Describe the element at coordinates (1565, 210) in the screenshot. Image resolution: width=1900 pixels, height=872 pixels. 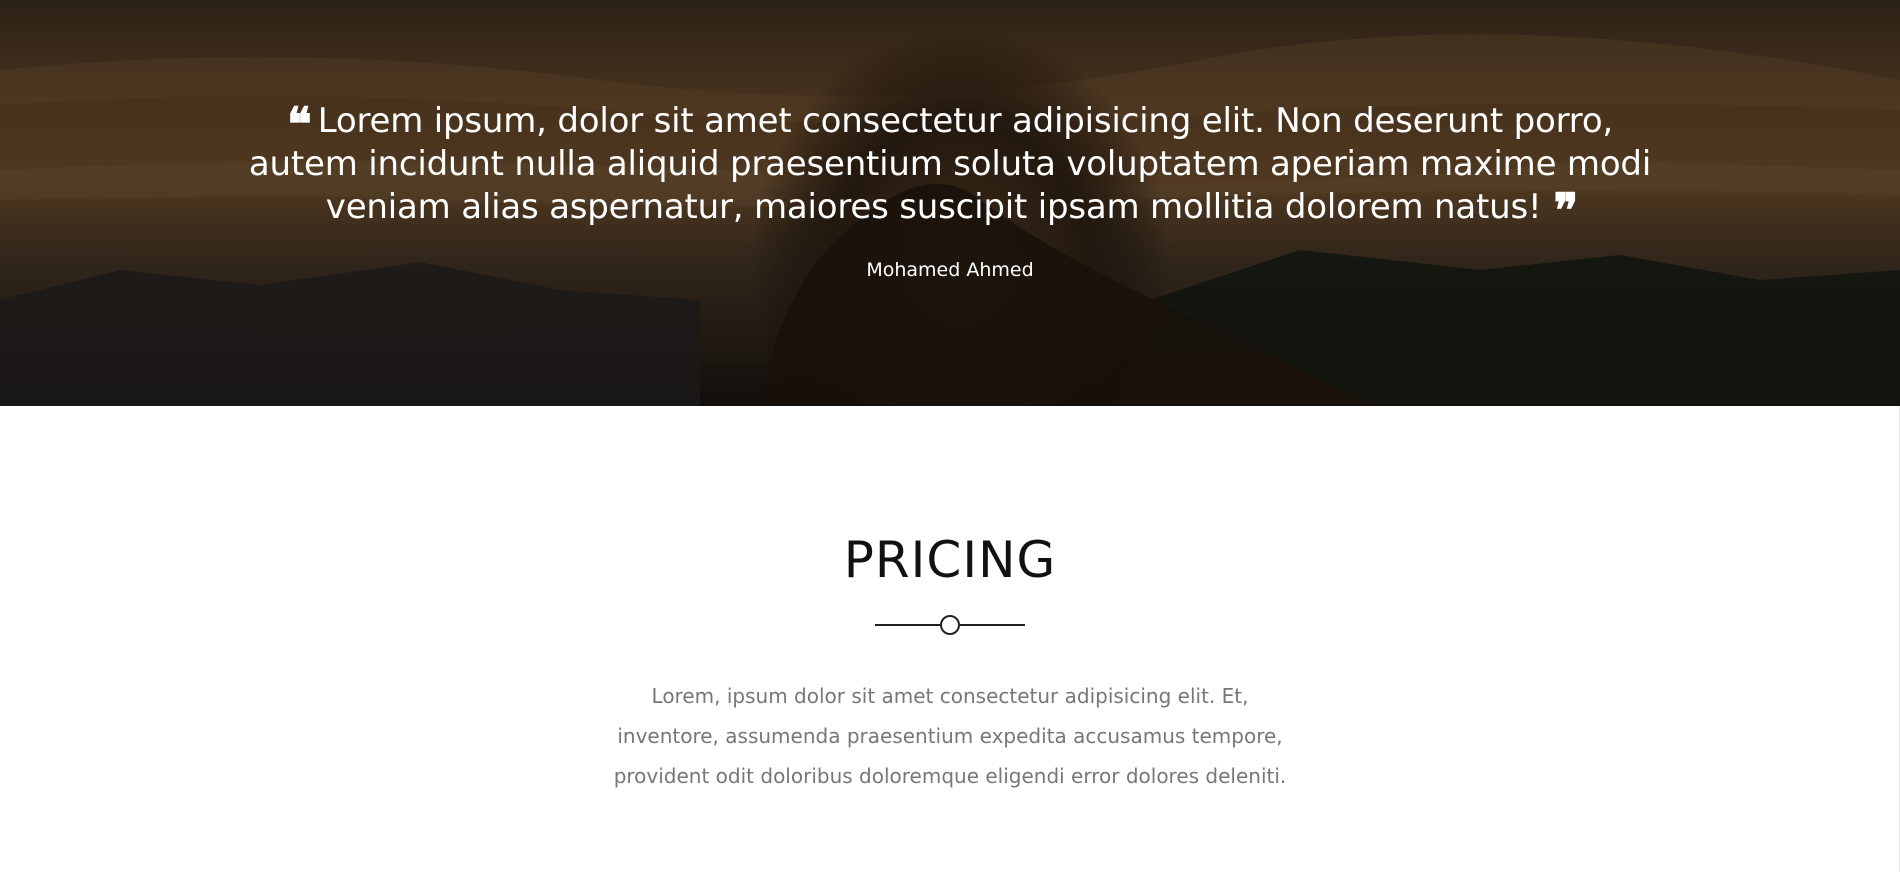
I see `quote-right-icon: ❞` at that location.